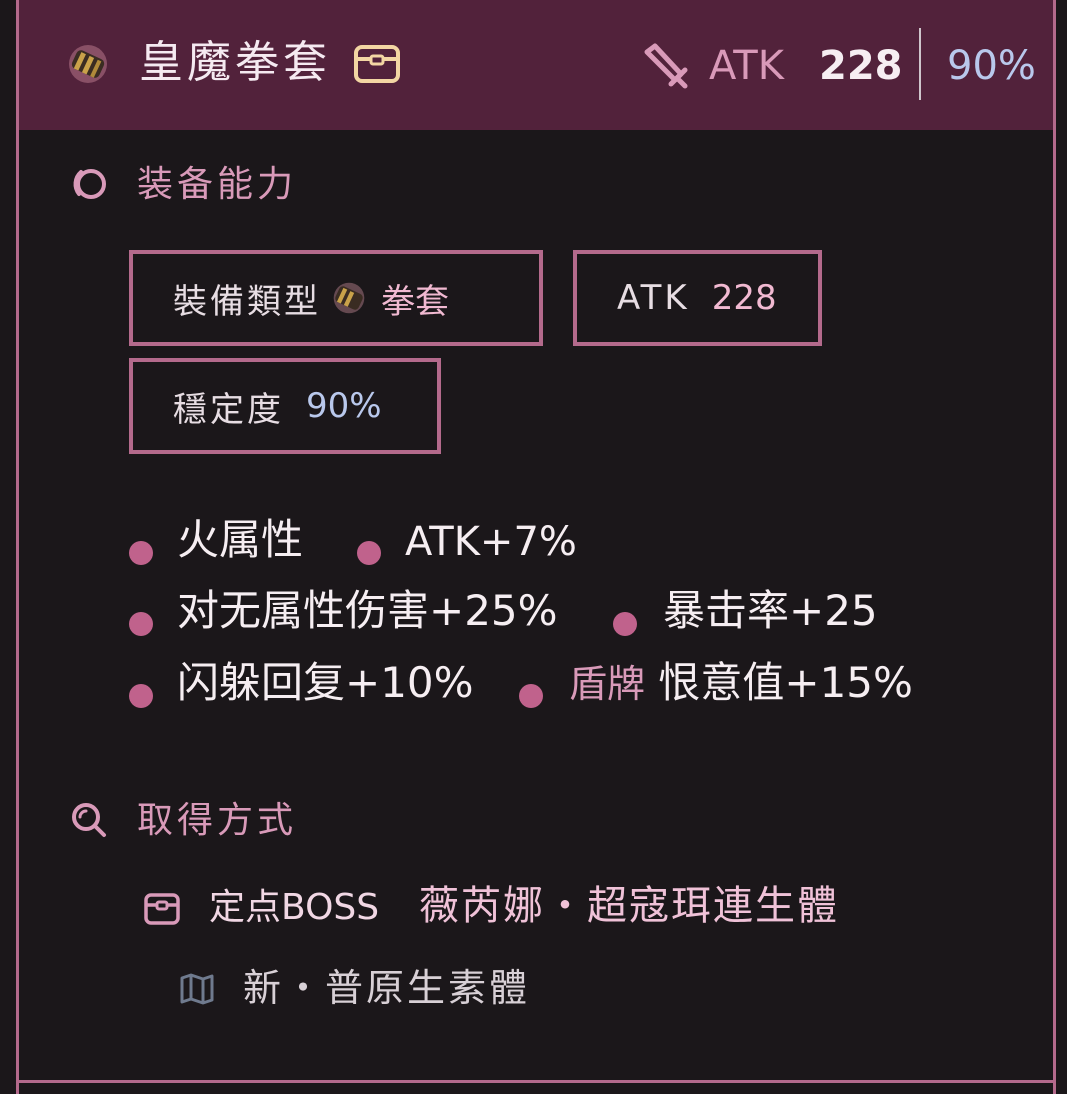 This screenshot has height=1094, width=1067. Describe the element at coordinates (325, 682) in the screenshot. I see `bonus-item: 闪躲回复+10%` at that location.